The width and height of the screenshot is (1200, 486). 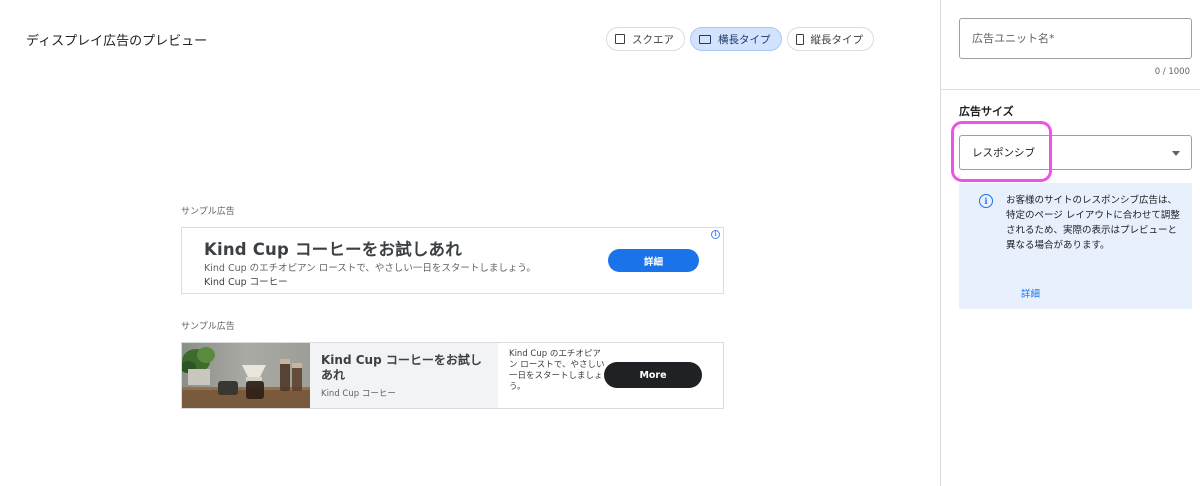 What do you see at coordinates (1176, 153) in the screenshot?
I see `caret-down-icon` at bounding box center [1176, 153].